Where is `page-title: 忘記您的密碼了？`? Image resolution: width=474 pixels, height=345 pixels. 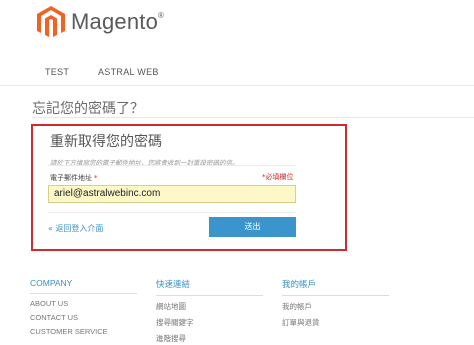
page-title: 忘記您的密碼了？ is located at coordinates (88, 109).